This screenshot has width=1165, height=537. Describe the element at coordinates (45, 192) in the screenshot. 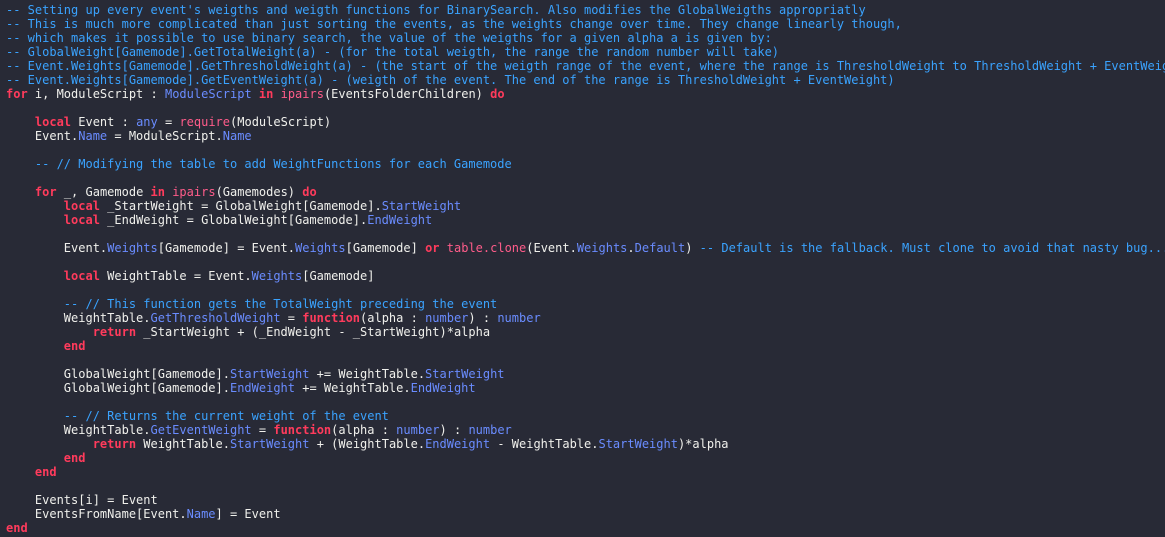

I see `keyword-token: for` at that location.